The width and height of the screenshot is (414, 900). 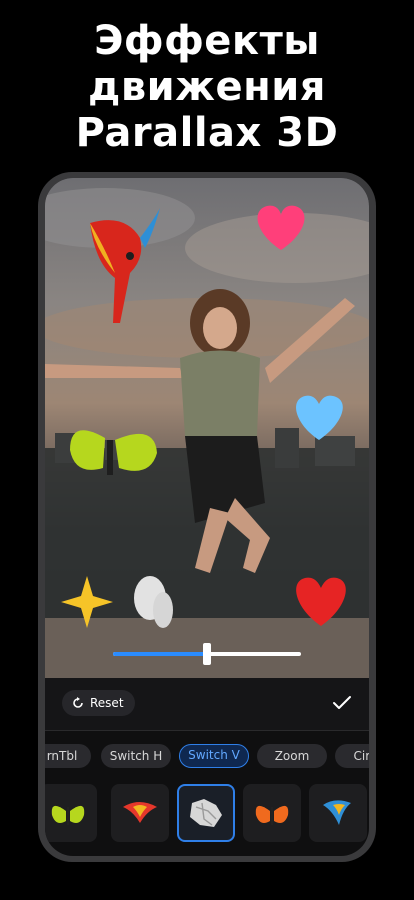 I want to click on effect-intensity-slider, so click(x=207, y=654).